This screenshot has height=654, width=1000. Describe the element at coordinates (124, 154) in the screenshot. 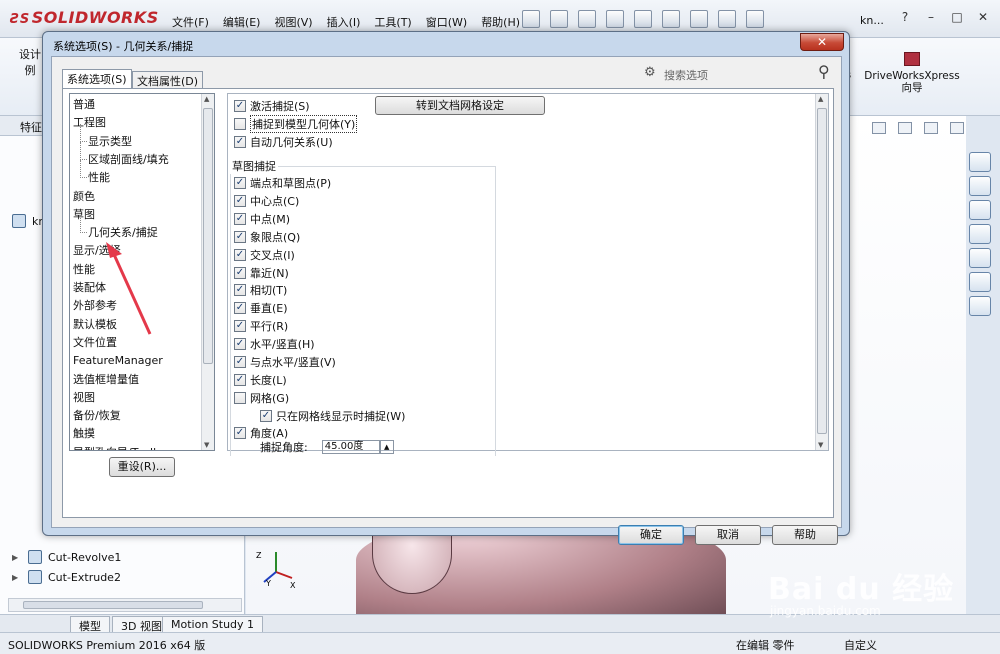

I see `category-item: 区域剖面线/填充` at that location.